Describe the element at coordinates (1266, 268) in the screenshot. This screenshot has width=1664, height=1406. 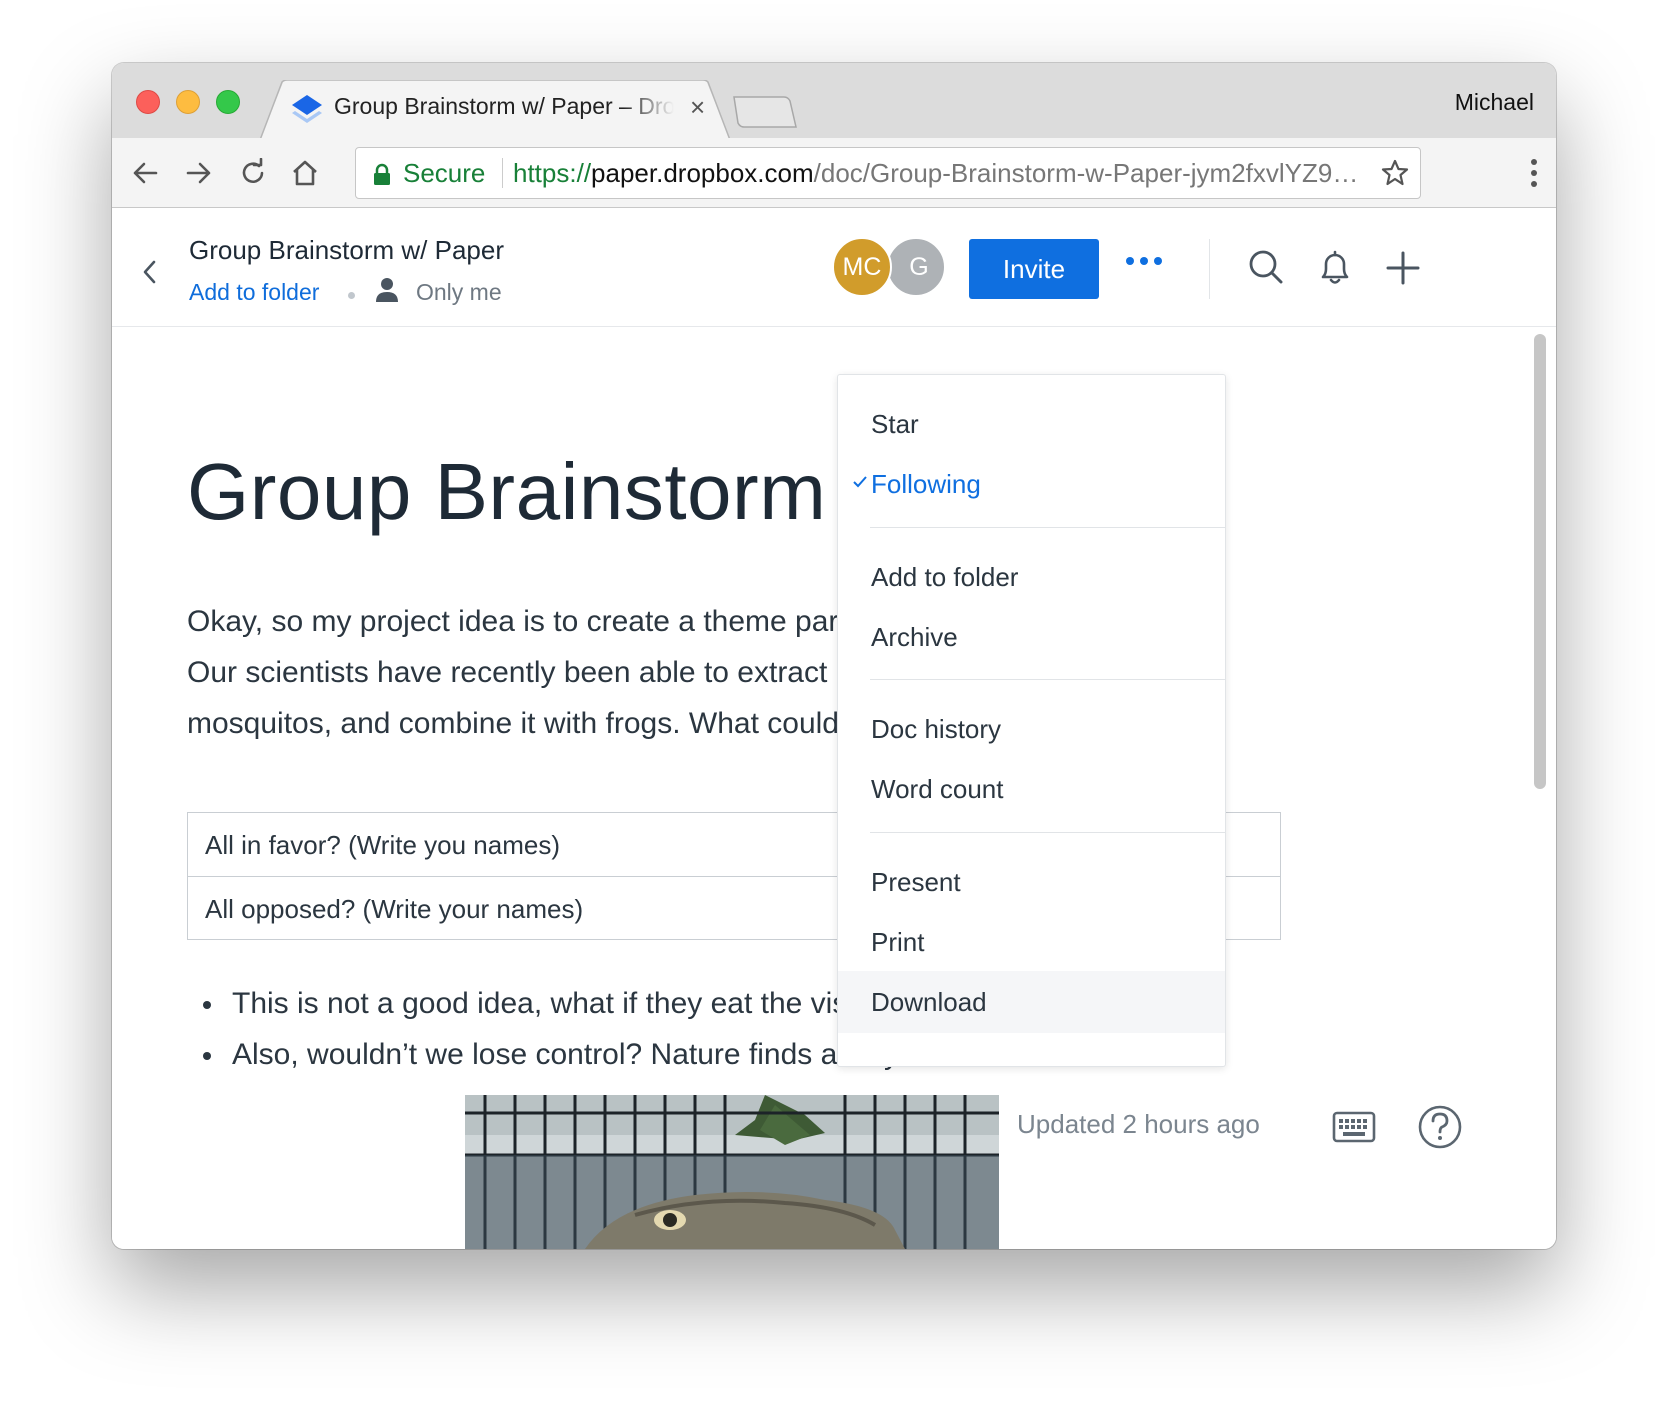
I see `search-icon` at that location.